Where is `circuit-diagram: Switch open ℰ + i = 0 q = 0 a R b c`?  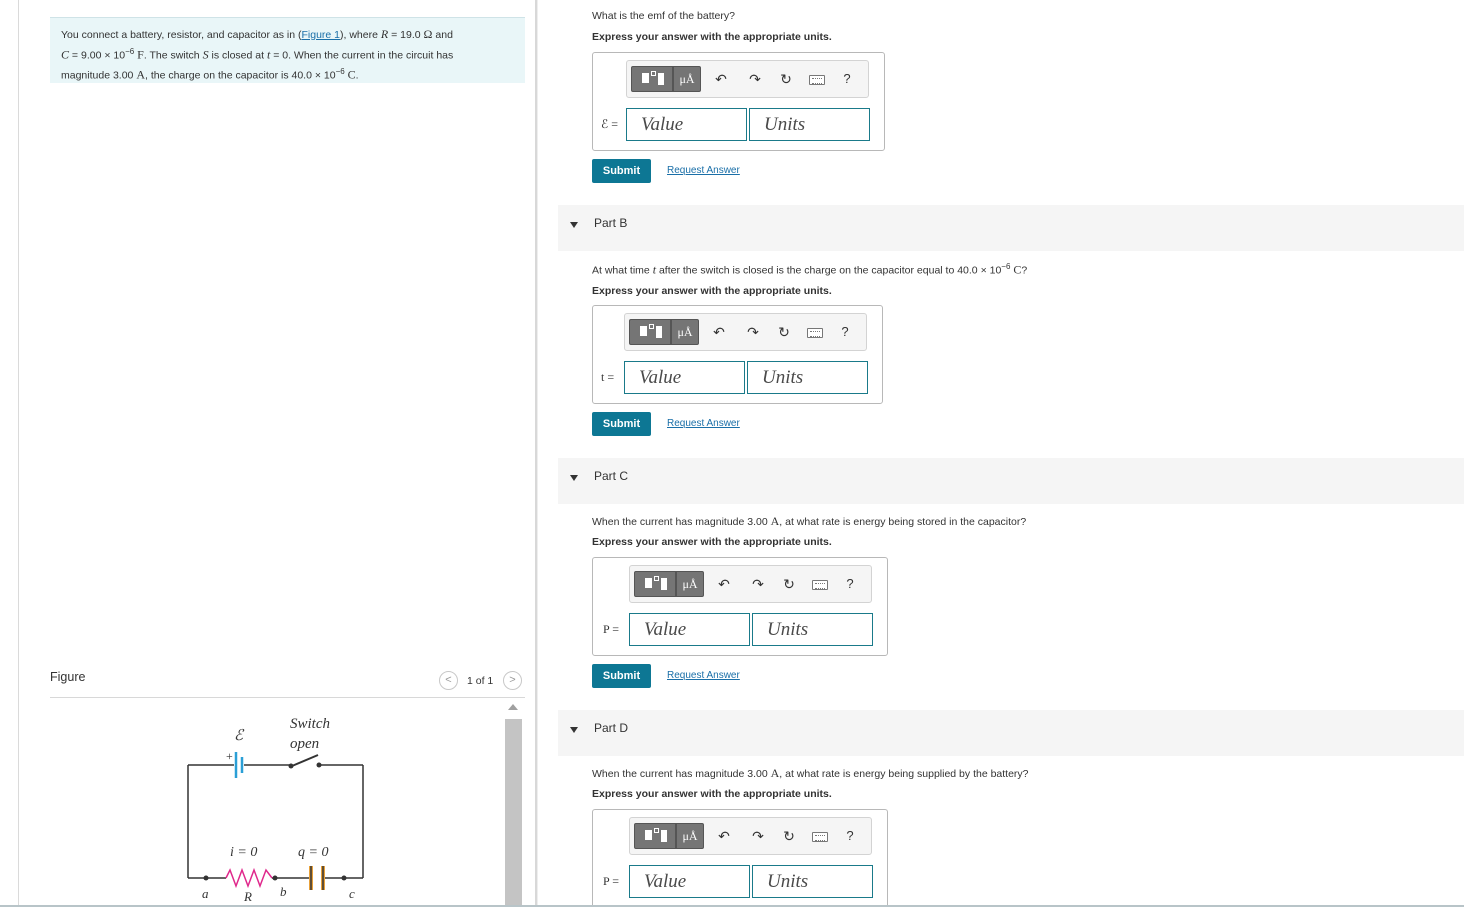 circuit-diagram: Switch open ℰ + i = 0 q = 0 a R b c is located at coordinates (275, 810).